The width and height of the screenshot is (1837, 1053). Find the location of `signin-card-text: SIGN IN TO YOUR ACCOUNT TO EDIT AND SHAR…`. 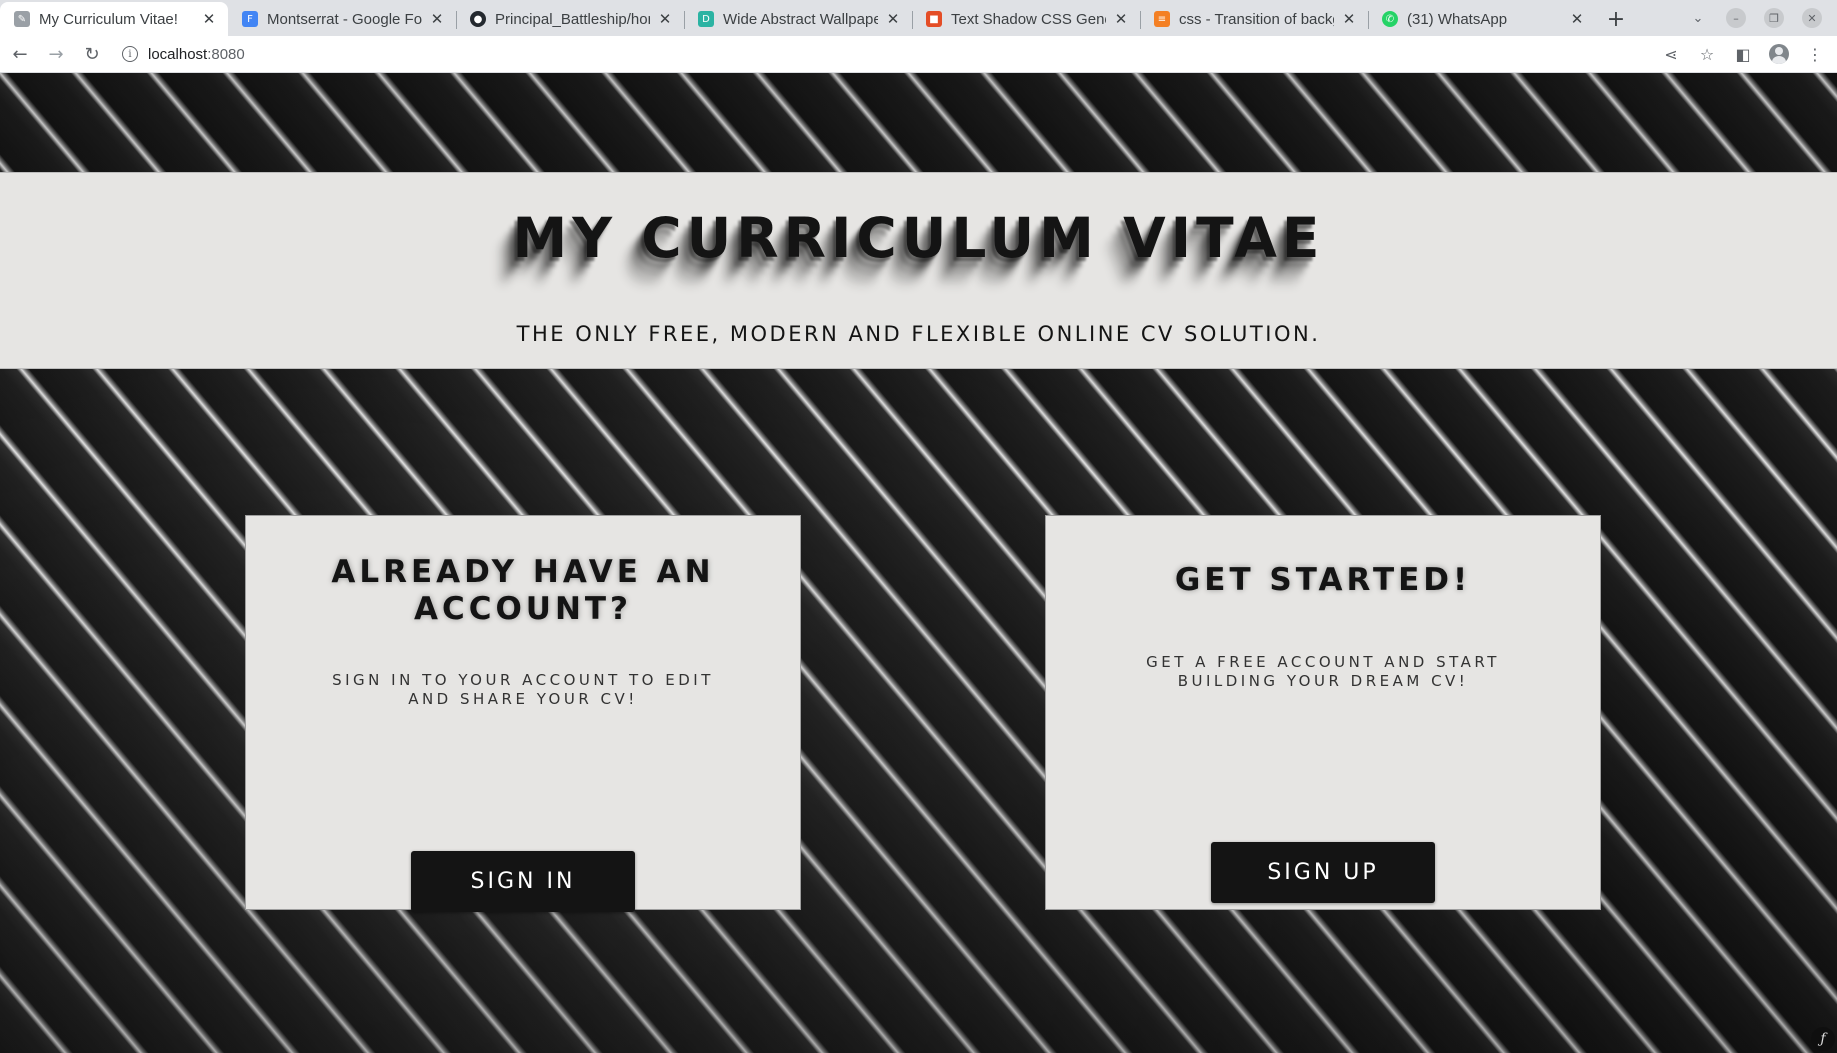

signin-card-text: SIGN IN TO YOUR ACCOUNT TO EDIT AND SHAR… is located at coordinates (523, 689).